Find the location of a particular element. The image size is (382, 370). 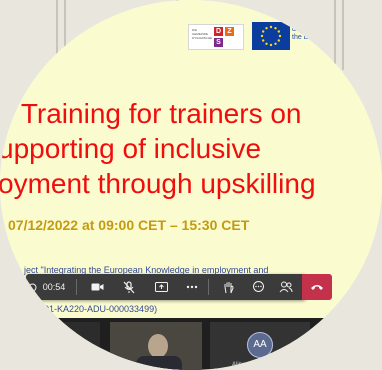

raise-hand-icon is located at coordinates (228, 287).